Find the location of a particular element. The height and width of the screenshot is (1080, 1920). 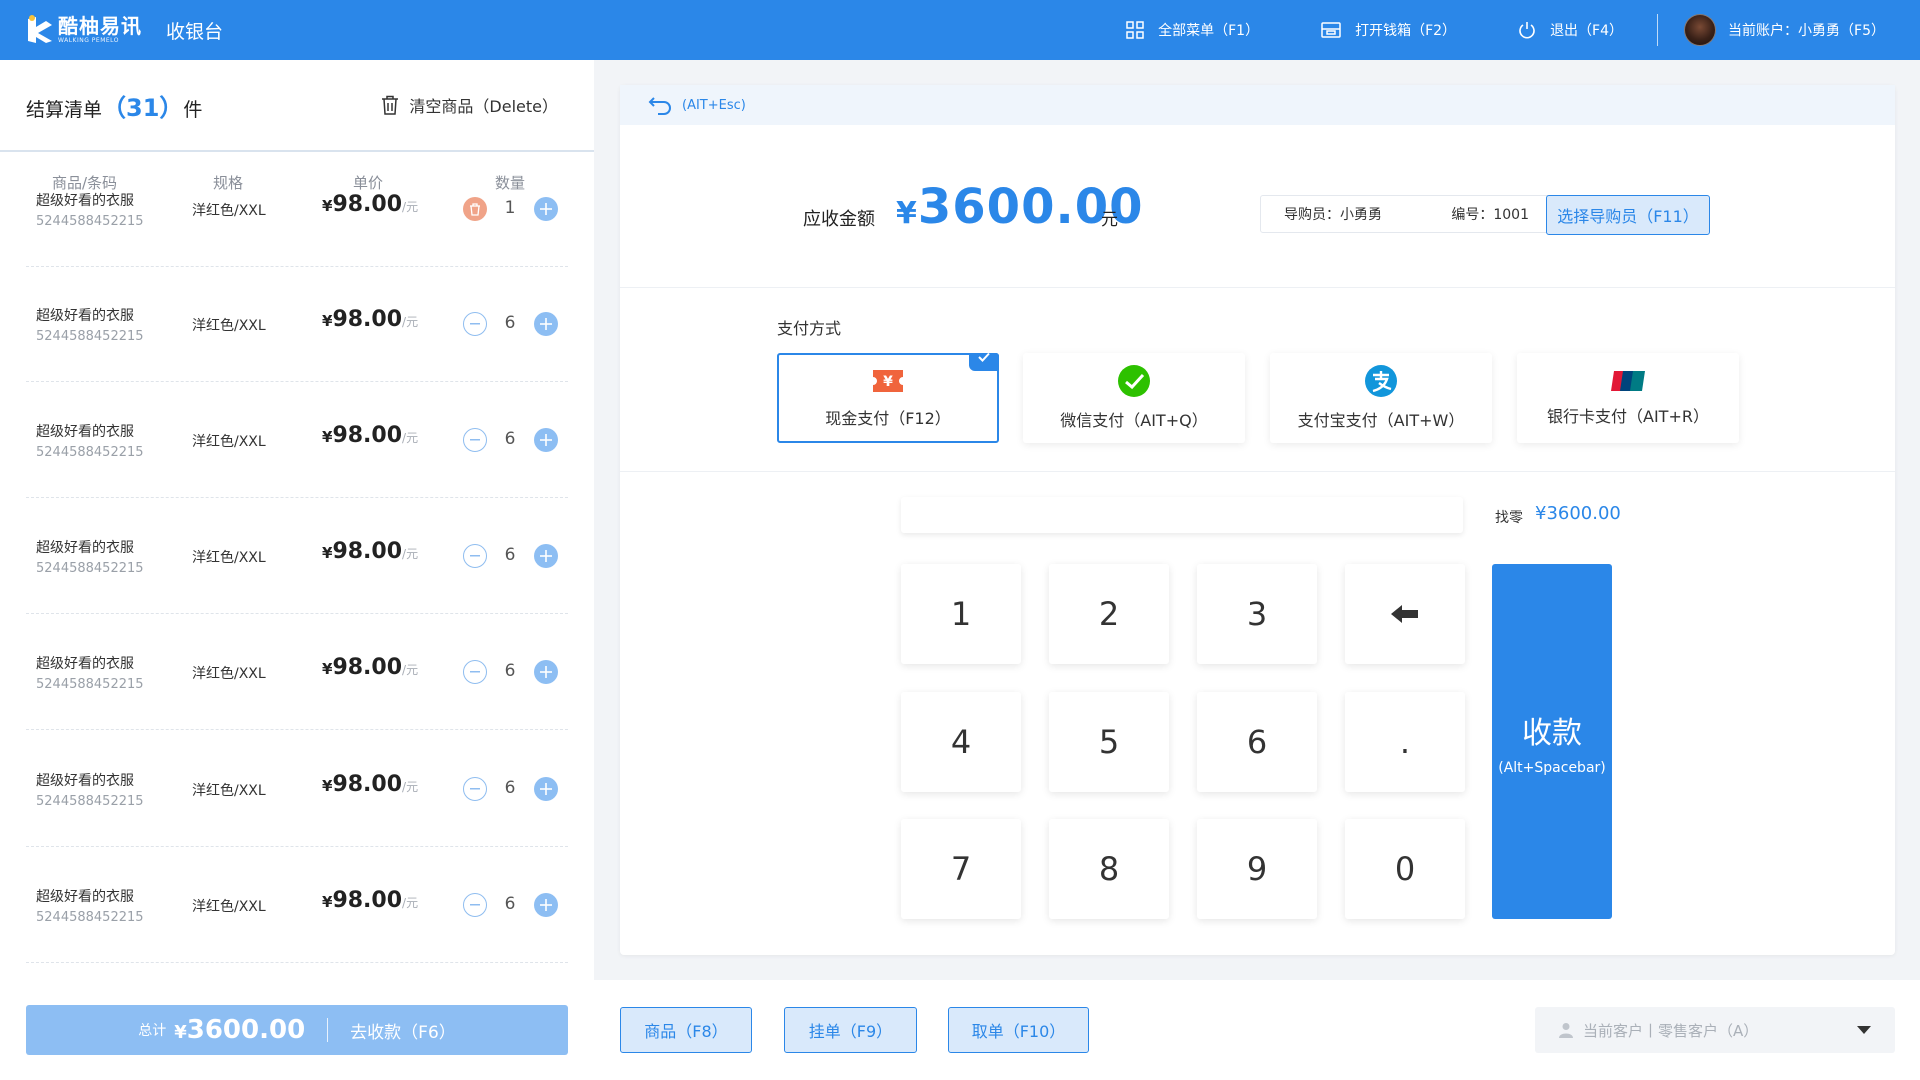

cart-title: 结算清单（31）件 is located at coordinates (114, 107).